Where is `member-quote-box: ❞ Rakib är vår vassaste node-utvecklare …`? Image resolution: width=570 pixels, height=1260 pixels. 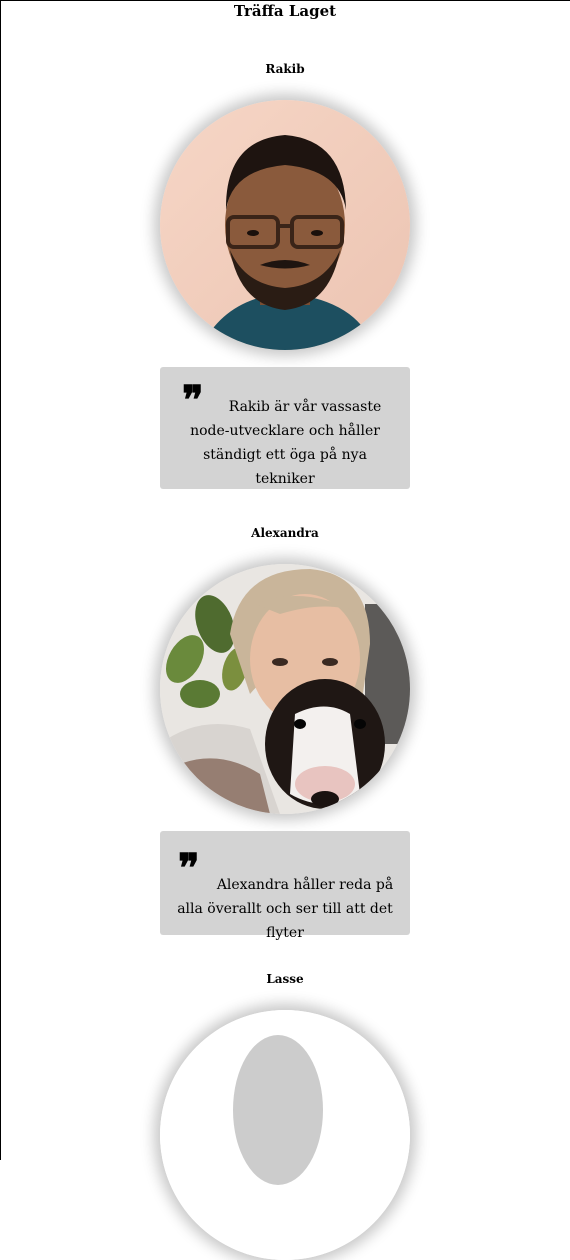 member-quote-box: ❞ Rakib är vår vassaste node-utvecklare … is located at coordinates (285, 428).